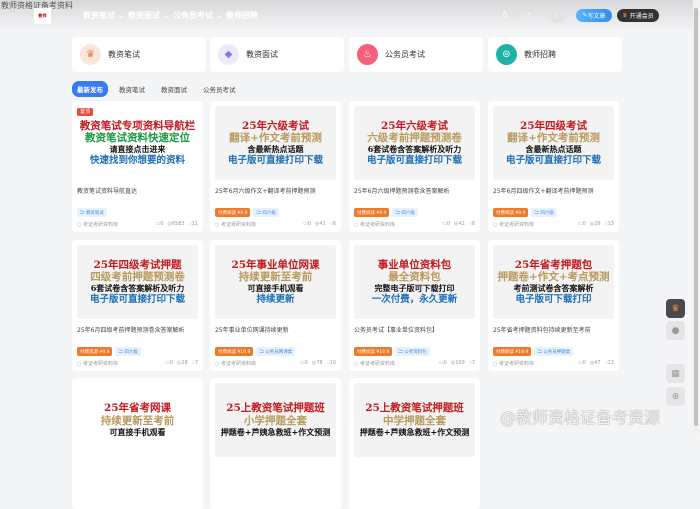  I want to click on wechat-float-button: ●, so click(675, 330).